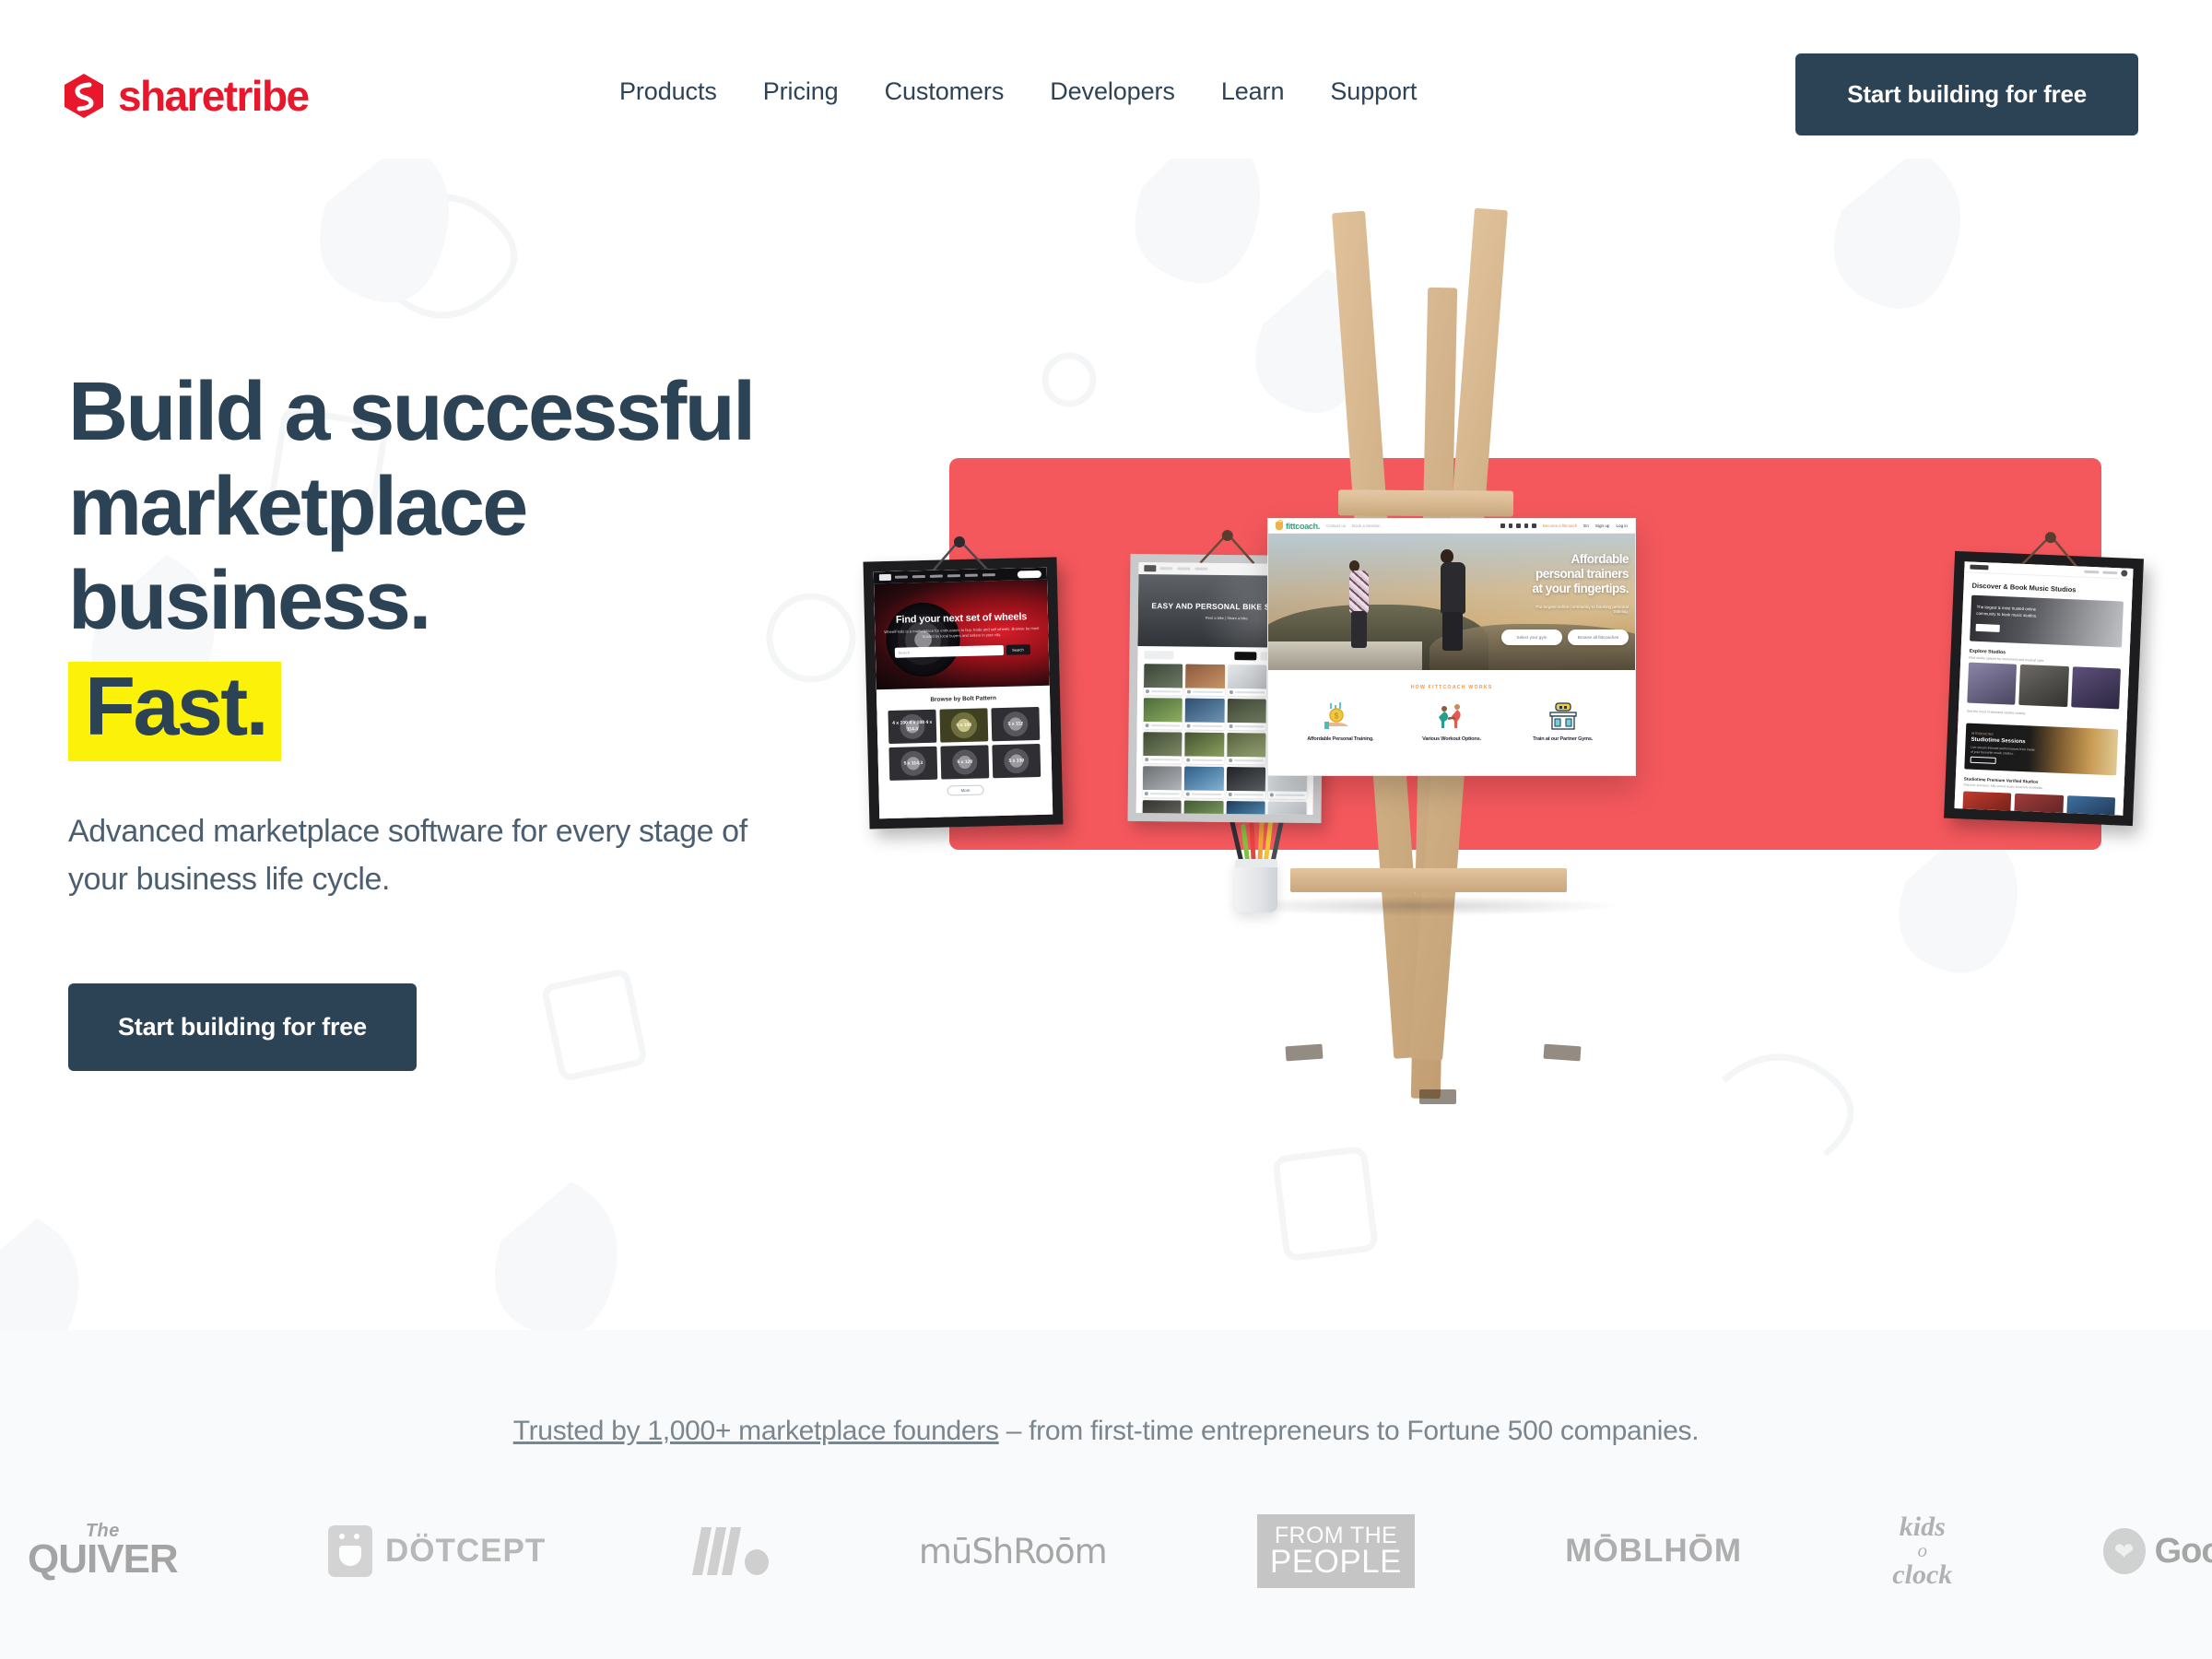  What do you see at coordinates (412, 412) in the screenshot?
I see `headline-line-1: Build a successful` at bounding box center [412, 412].